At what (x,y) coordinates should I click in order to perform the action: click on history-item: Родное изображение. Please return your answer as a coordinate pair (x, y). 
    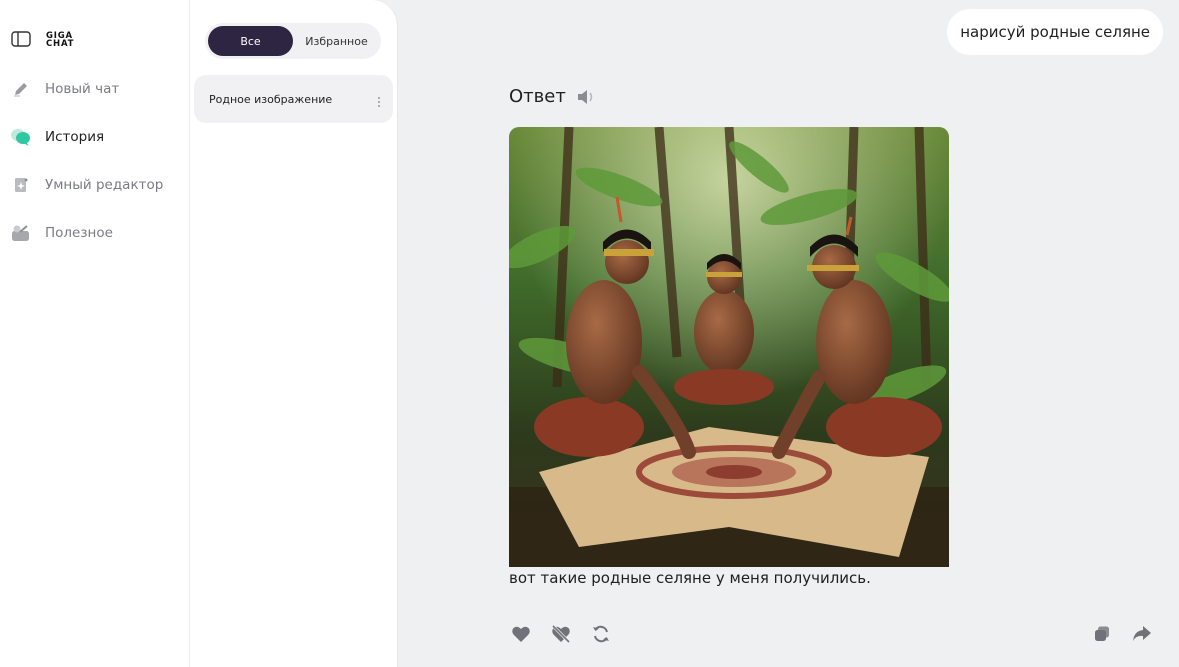
    Looking at the image, I should click on (293, 99).